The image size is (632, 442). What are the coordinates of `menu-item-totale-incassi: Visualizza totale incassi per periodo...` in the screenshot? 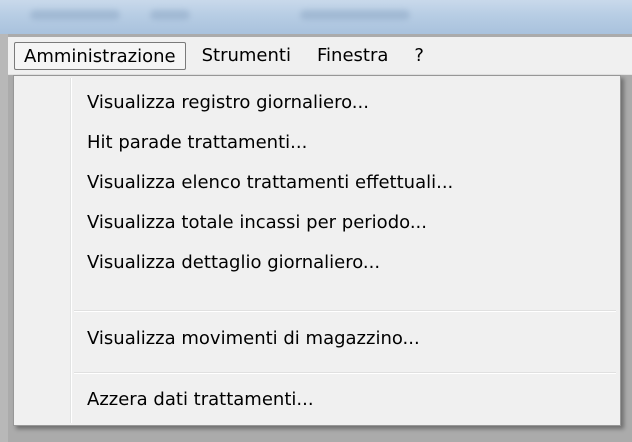 It's located at (317, 223).